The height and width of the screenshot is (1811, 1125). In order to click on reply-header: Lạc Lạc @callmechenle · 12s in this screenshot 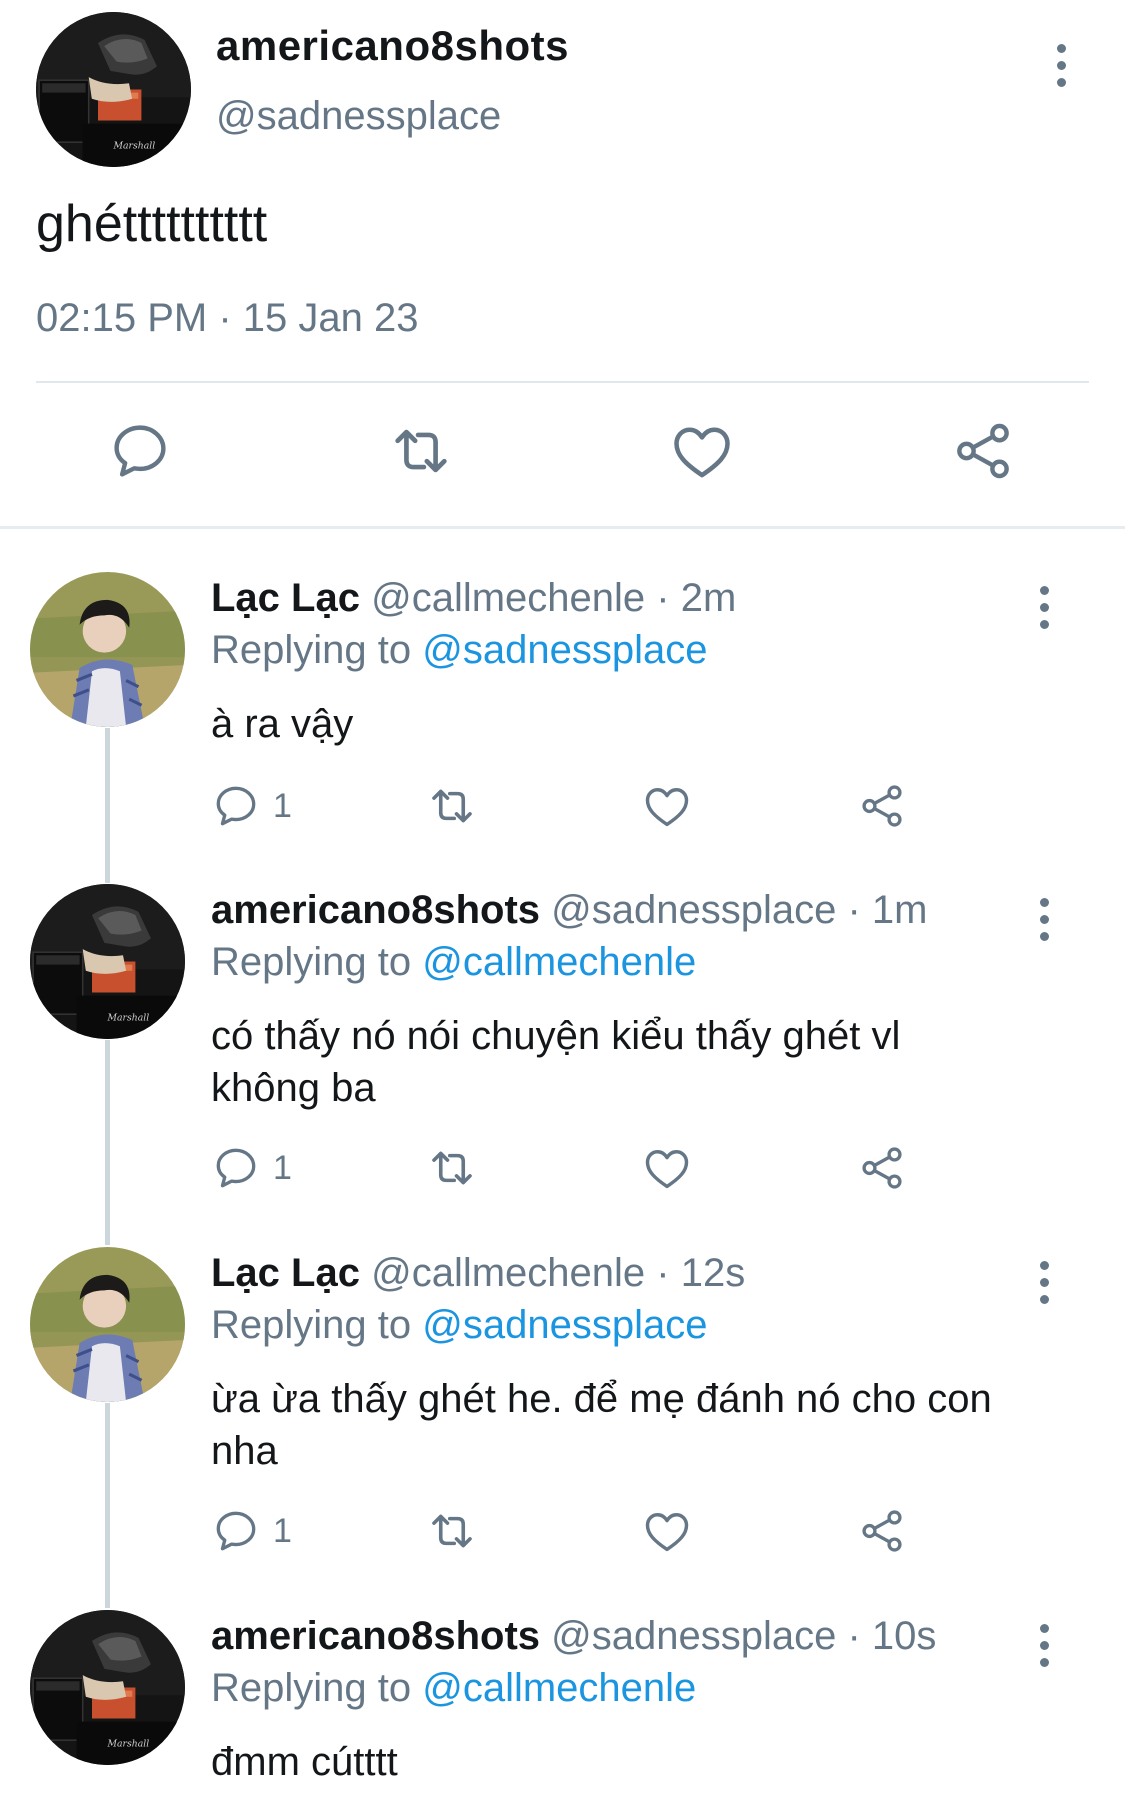, I will do `click(478, 1273)`.